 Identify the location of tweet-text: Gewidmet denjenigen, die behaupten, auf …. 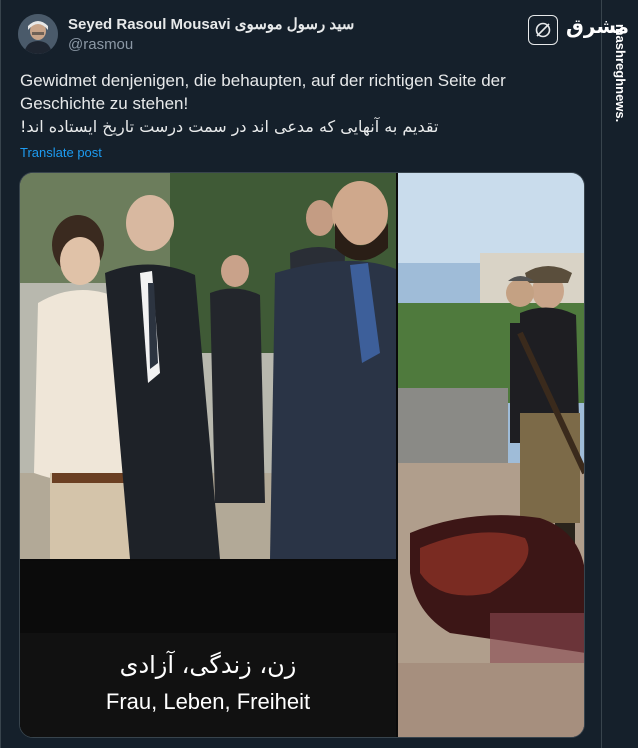
(280, 103).